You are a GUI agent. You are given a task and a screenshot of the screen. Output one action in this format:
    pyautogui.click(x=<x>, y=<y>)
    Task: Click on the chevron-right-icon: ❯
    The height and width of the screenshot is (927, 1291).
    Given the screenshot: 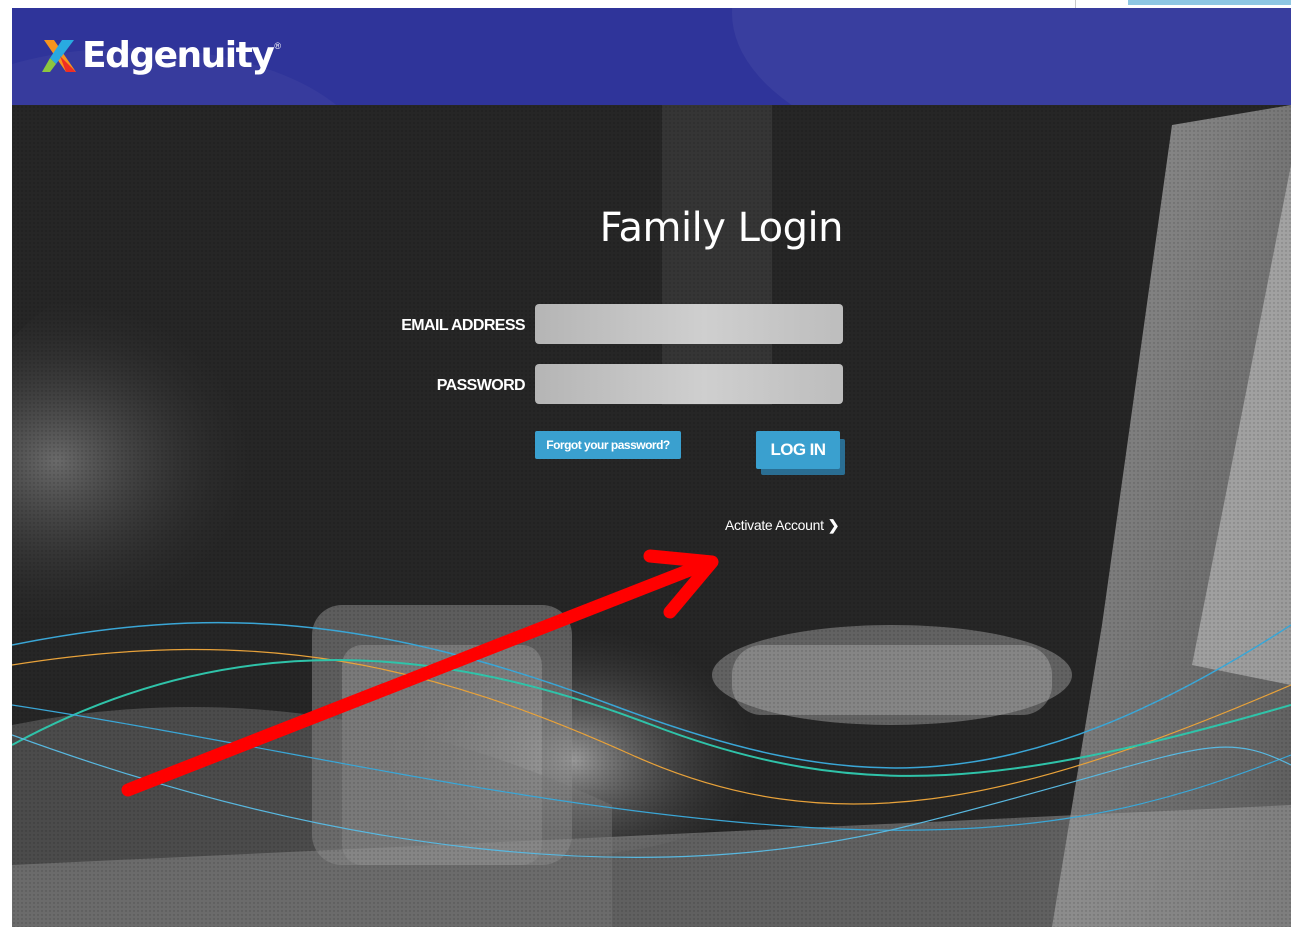 What is the action you would take?
    pyautogui.click(x=833, y=525)
    